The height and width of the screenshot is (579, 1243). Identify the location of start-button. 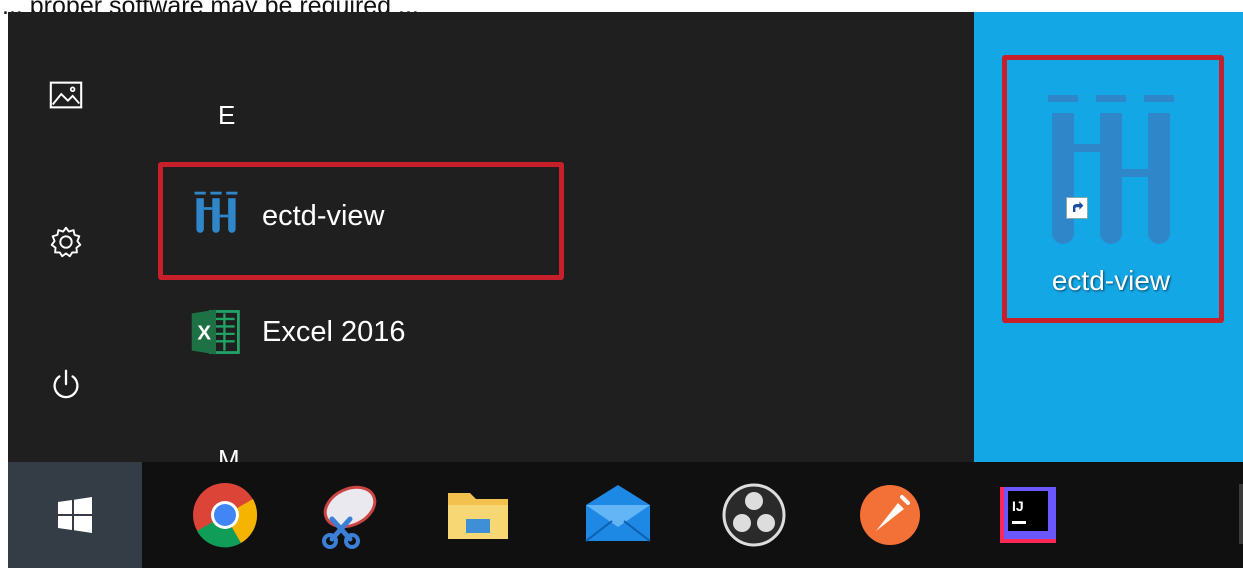
(75, 515).